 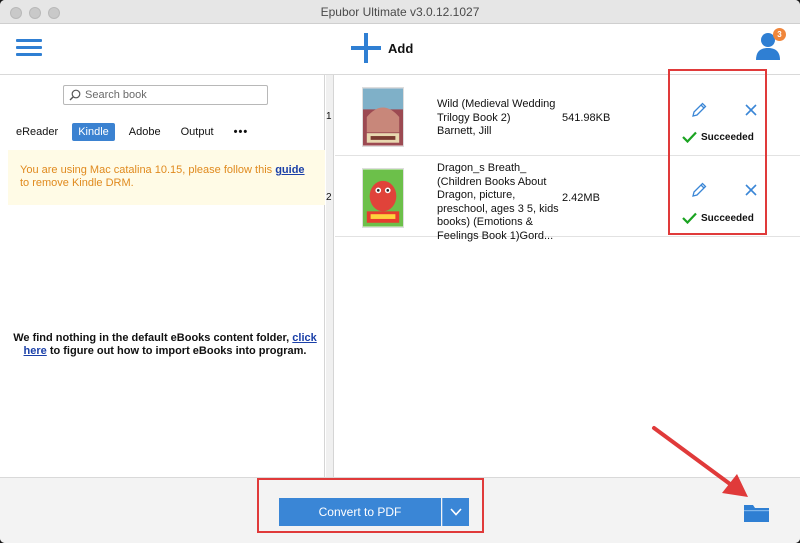 What do you see at coordinates (37, 132) in the screenshot?
I see `tab-ereader: eReader` at bounding box center [37, 132].